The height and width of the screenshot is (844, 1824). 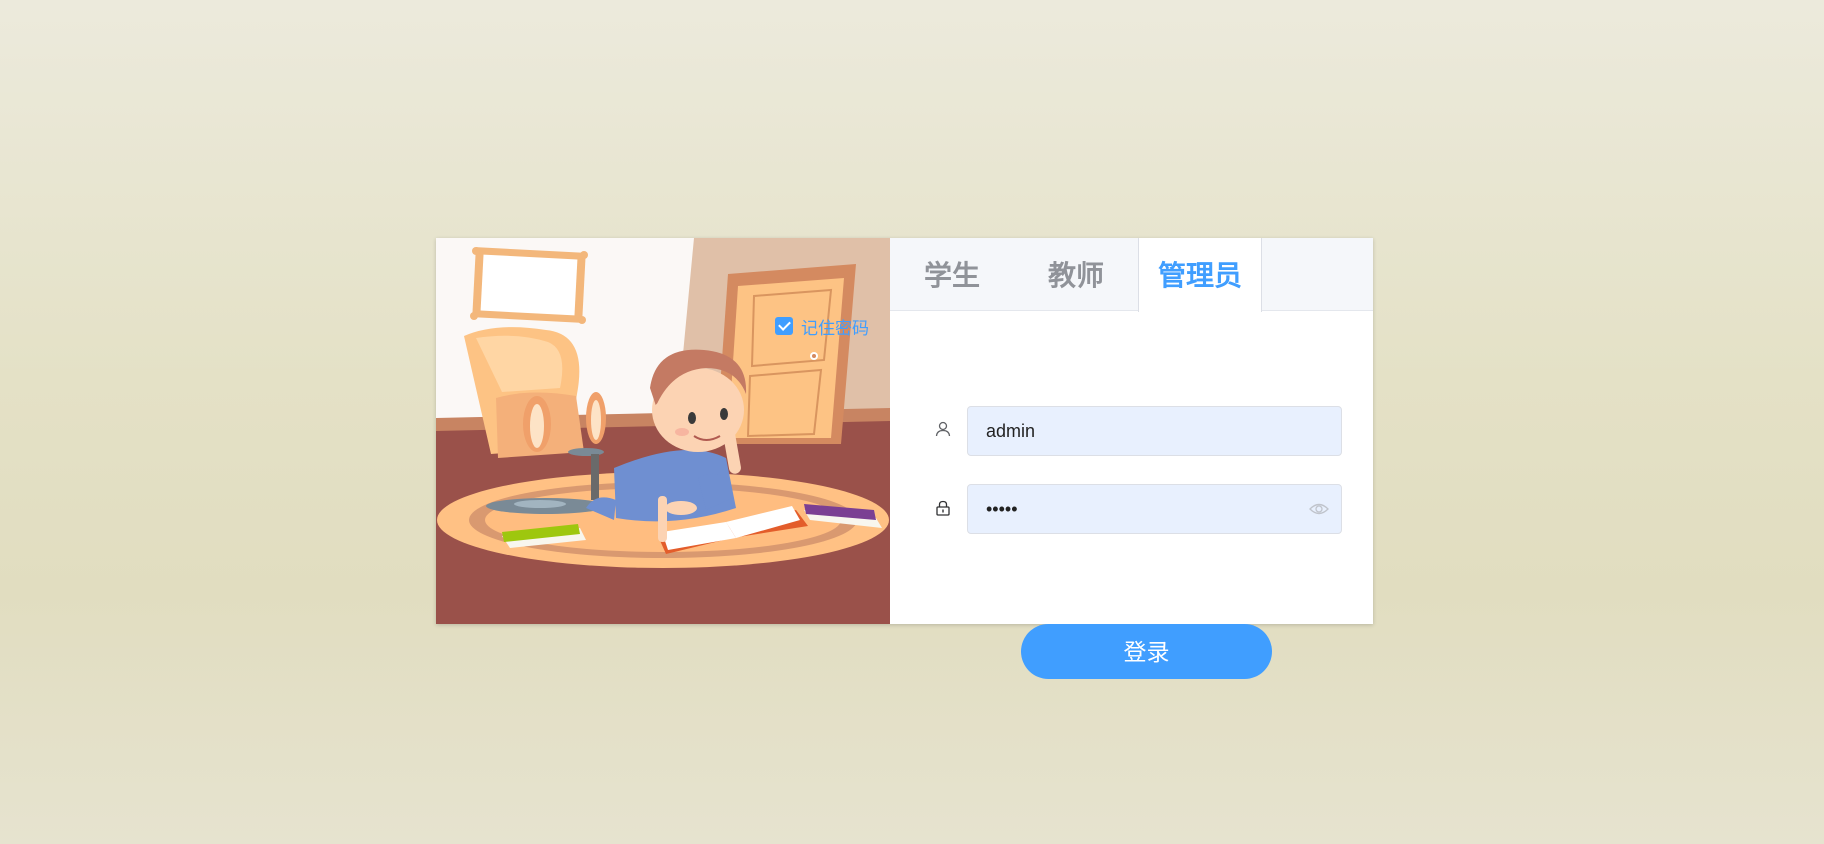 I want to click on login-panel: 学生 教师 管理员, so click(x=1131, y=431).